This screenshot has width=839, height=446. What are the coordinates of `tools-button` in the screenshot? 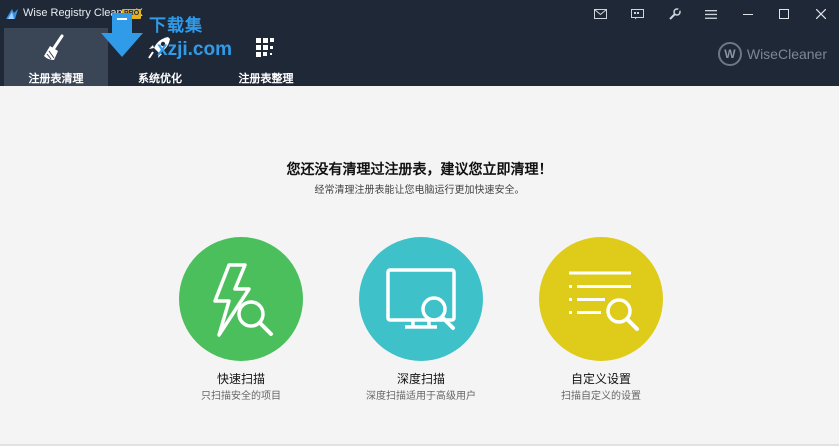 It's located at (674, 14).